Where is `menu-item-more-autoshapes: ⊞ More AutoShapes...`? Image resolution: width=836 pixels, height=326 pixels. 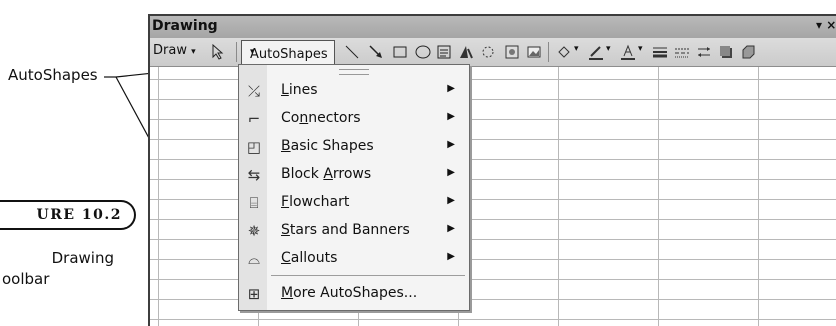
menu-item-more-autoshapes: ⊞ More AutoShapes... is located at coordinates (354, 294).